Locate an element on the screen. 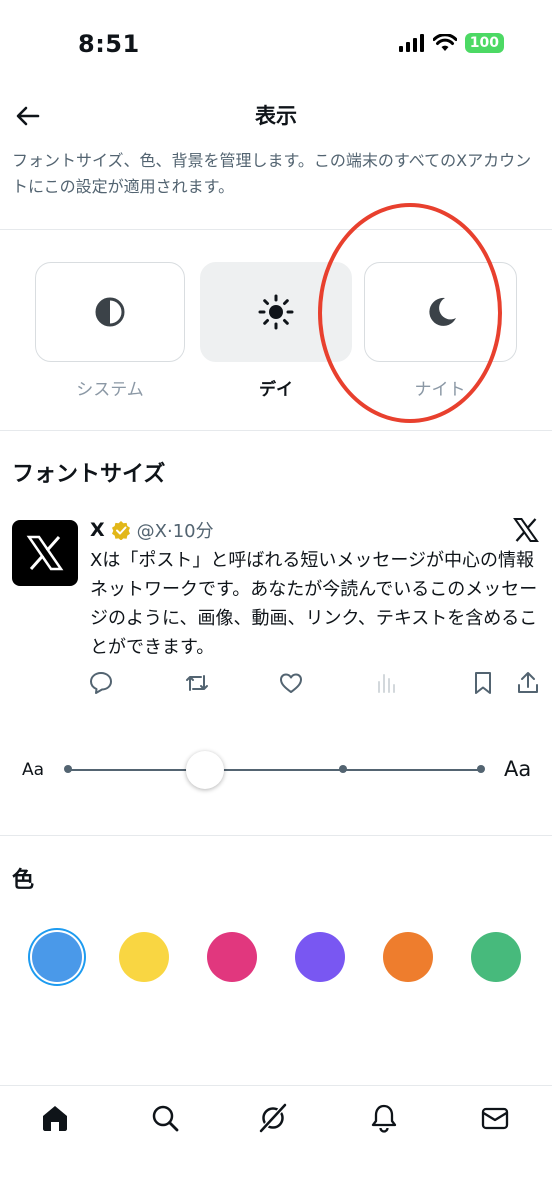  page-title: 表示 is located at coordinates (276, 116).